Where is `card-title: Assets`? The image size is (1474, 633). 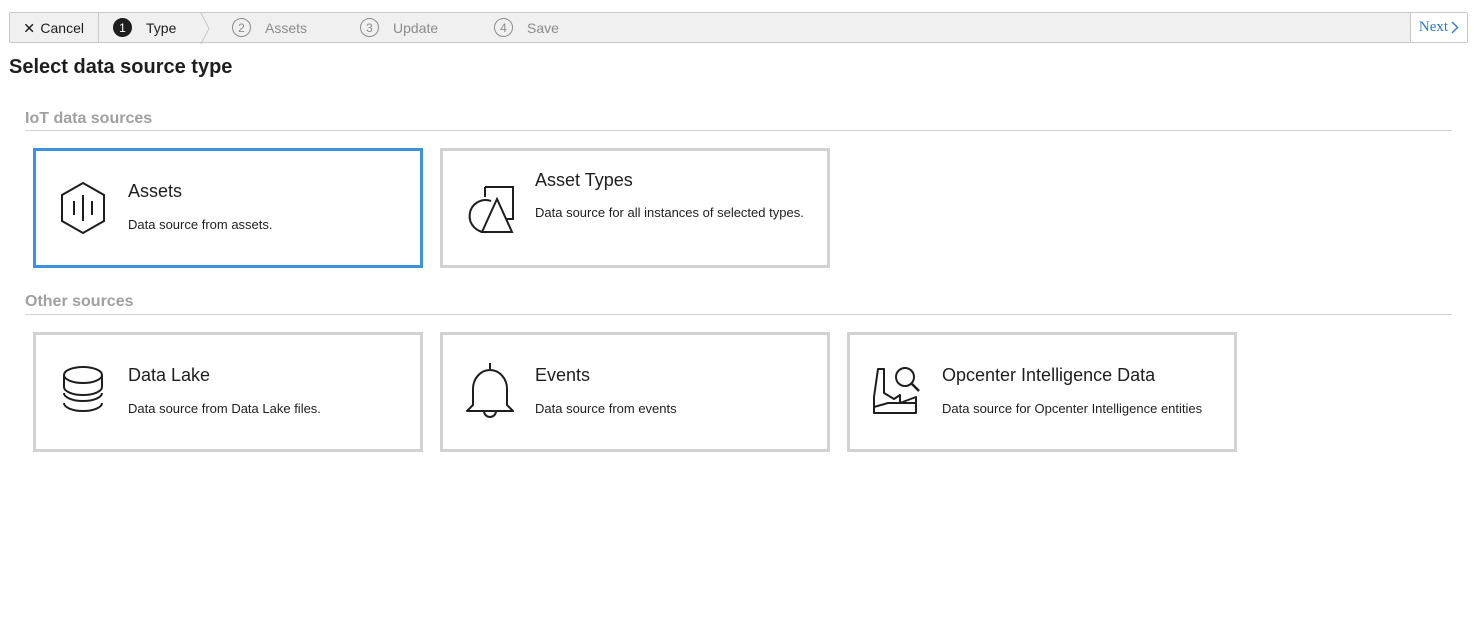 card-title: Assets is located at coordinates (155, 191).